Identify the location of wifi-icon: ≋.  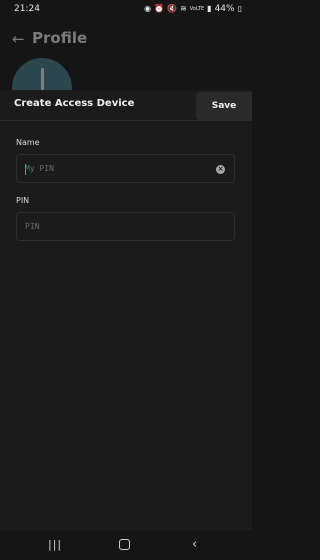
(183, 8).